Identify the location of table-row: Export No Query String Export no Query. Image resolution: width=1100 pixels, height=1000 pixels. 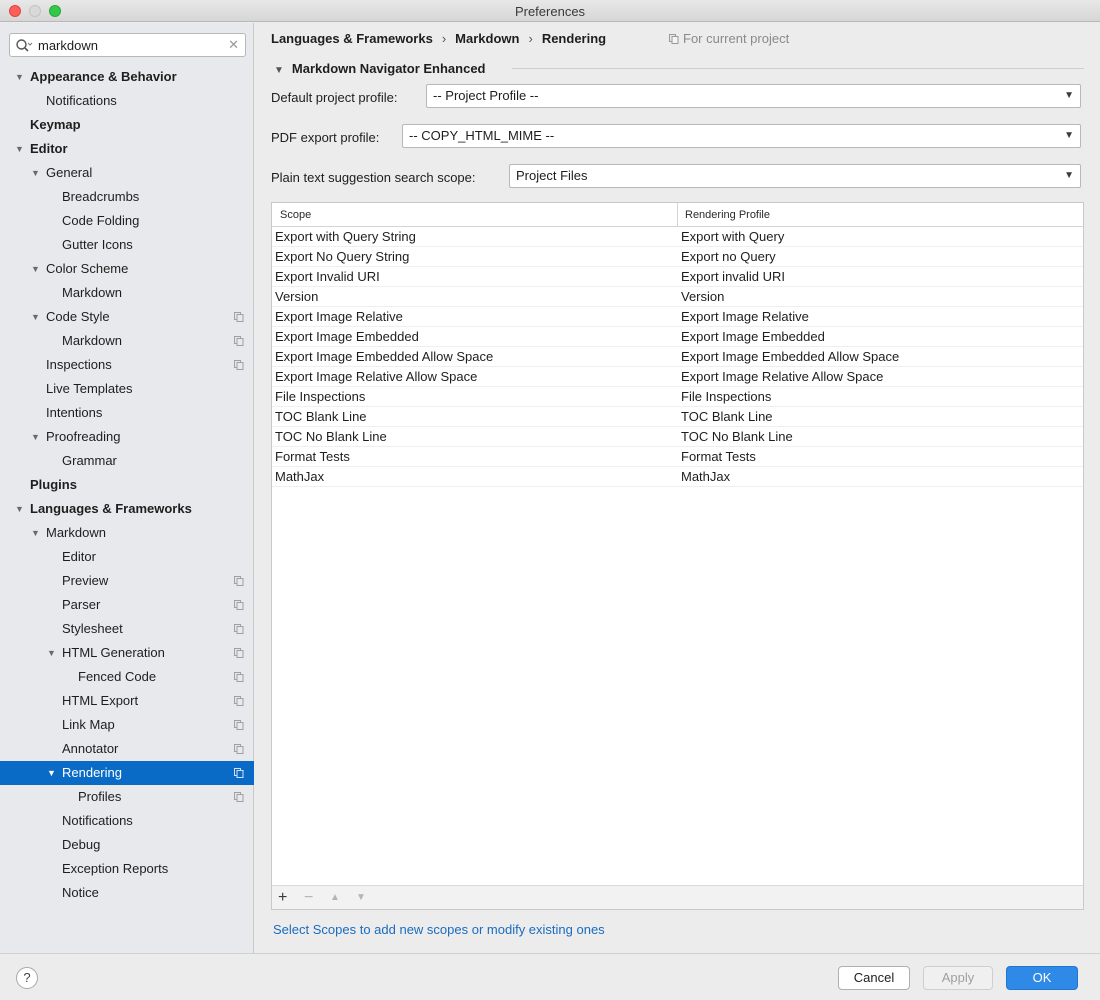
(677, 257).